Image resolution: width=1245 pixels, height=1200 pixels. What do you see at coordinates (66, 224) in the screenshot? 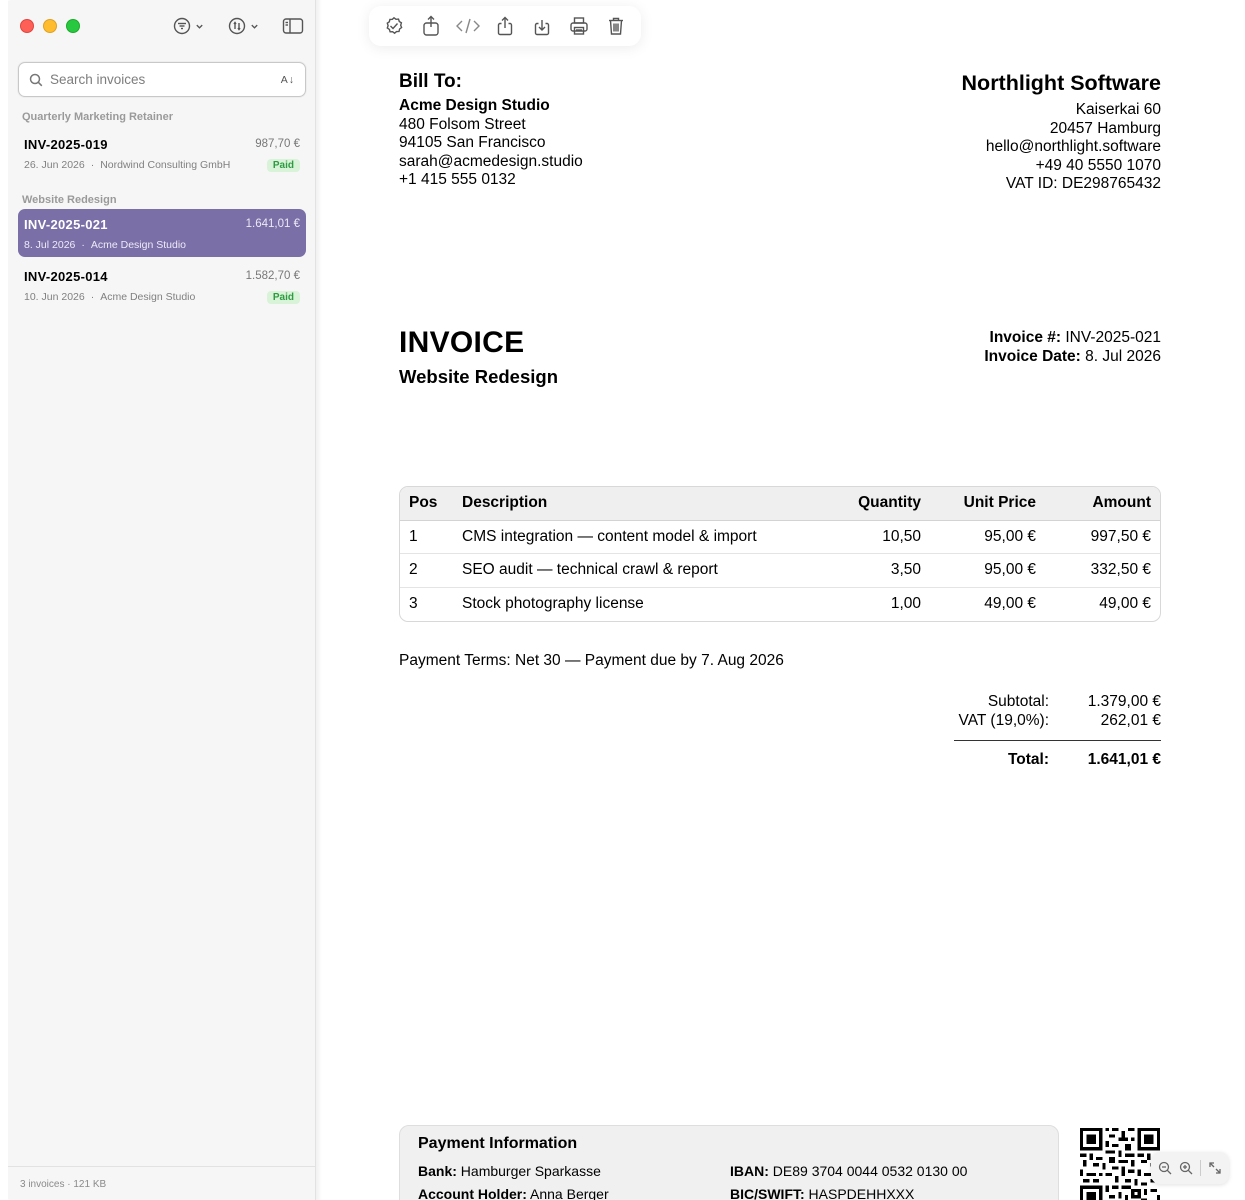
I see `invoice-number: INV-2025-021` at bounding box center [66, 224].